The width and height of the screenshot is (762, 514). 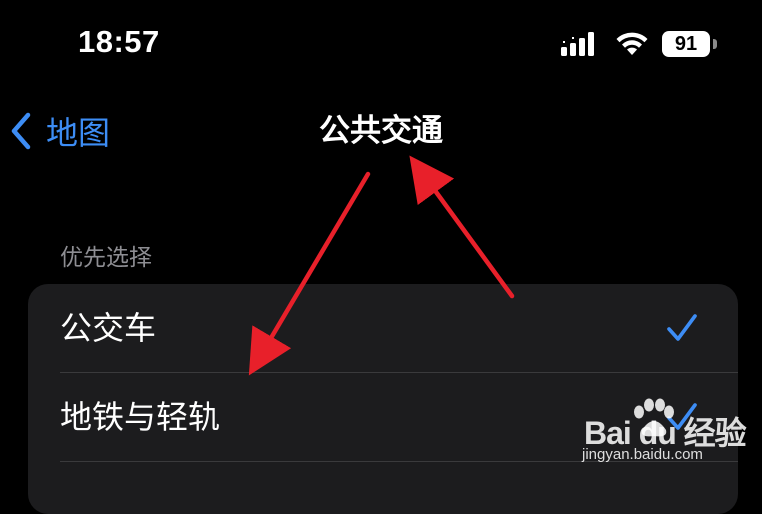 I want to click on option-label: 公交车, so click(x=108, y=328).